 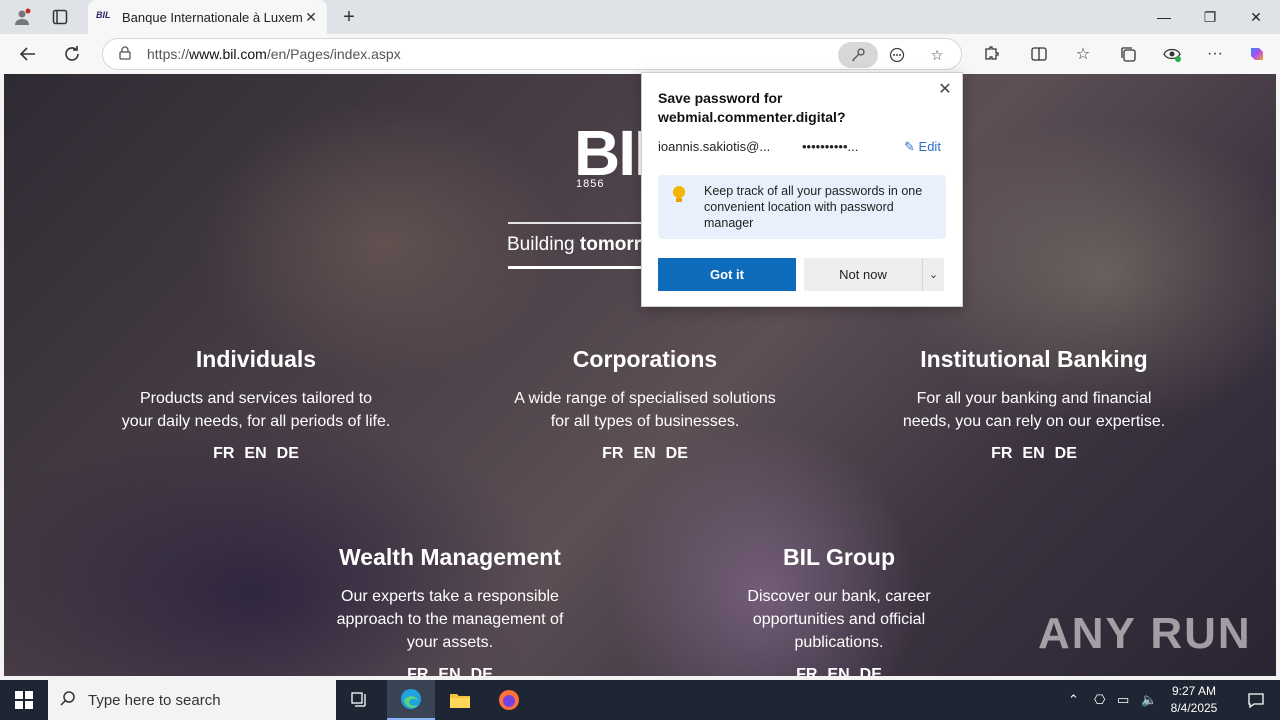 What do you see at coordinates (574, 244) in the screenshot?
I see `tagline: Building tomorr` at bounding box center [574, 244].